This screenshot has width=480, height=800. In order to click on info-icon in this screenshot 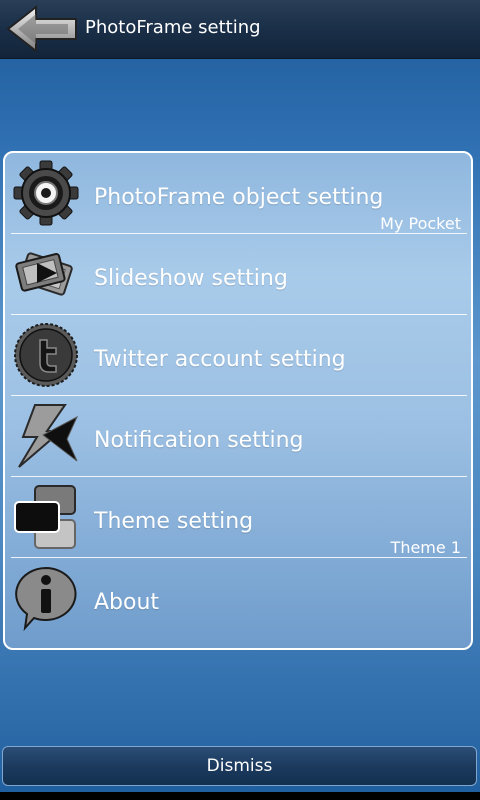, I will do `click(46, 598)`.